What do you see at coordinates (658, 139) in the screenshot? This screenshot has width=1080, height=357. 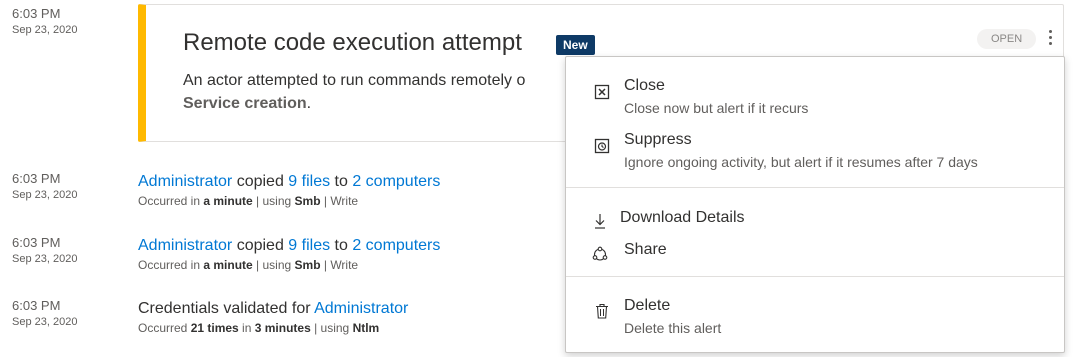 I see `menu-item-label: Suppress` at bounding box center [658, 139].